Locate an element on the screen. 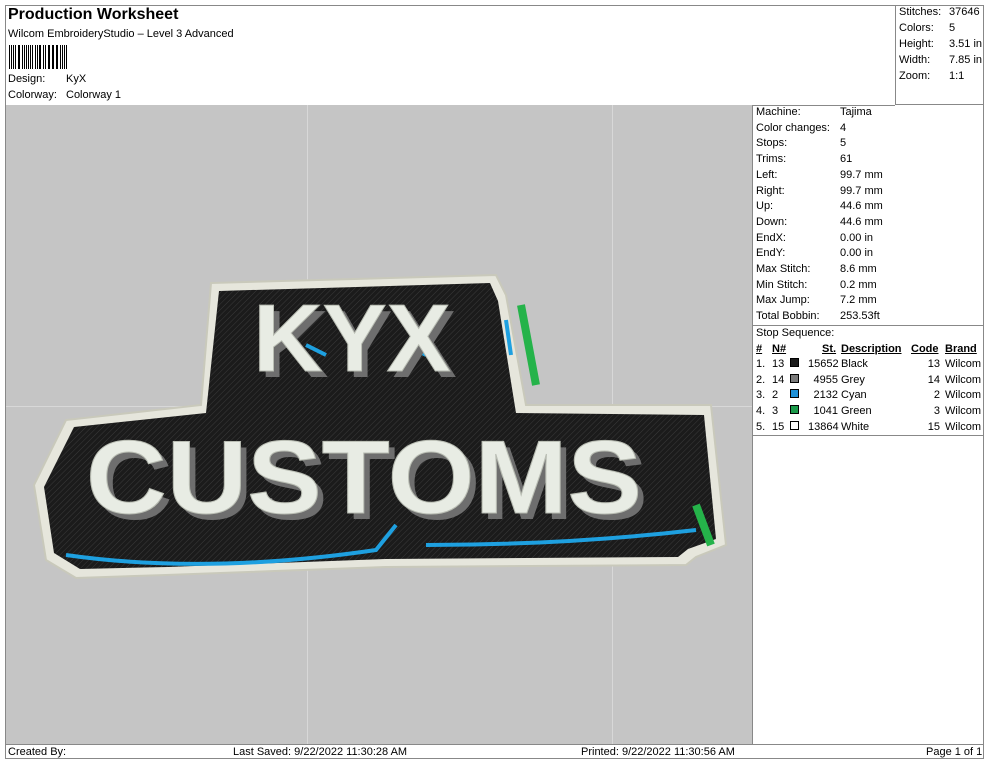  col-header-n: N# is located at coordinates (779, 349).